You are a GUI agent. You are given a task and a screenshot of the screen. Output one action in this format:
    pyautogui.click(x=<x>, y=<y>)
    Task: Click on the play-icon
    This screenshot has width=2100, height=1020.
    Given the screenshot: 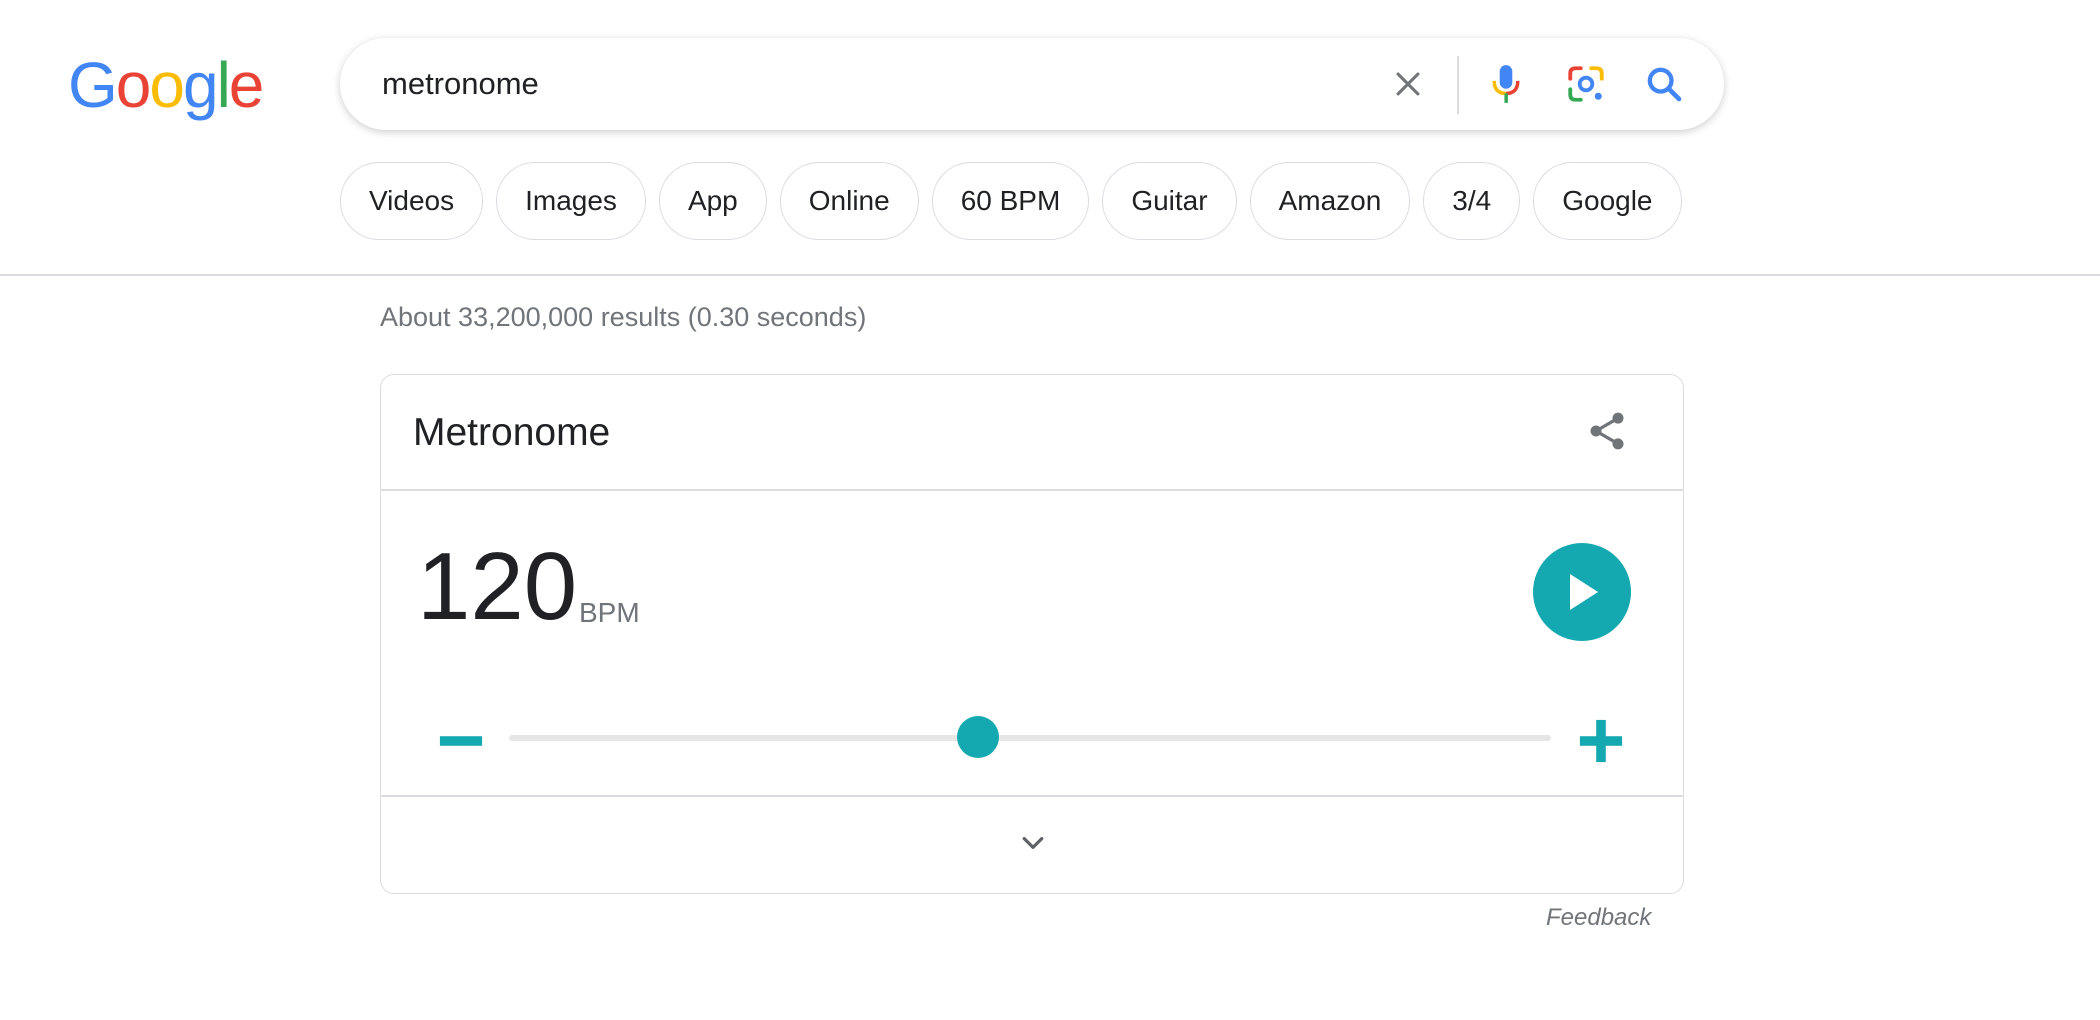 What is the action you would take?
    pyautogui.click(x=1584, y=592)
    